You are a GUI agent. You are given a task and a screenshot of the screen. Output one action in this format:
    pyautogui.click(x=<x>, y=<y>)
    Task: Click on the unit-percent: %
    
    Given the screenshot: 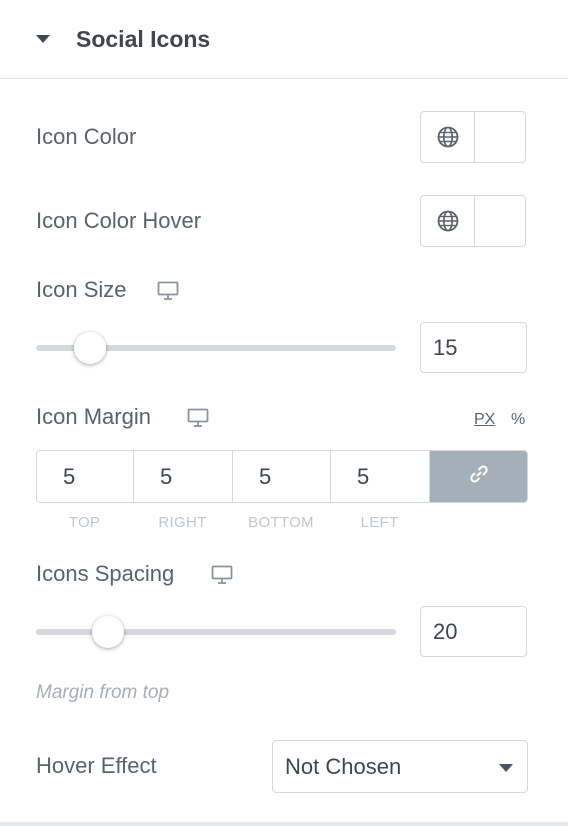 What is the action you would take?
    pyautogui.click(x=518, y=420)
    